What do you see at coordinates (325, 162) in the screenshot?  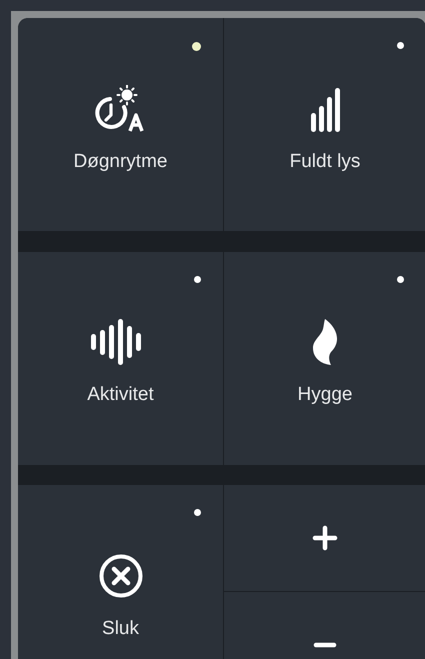 I see `mode-label: Fuldt lys` at bounding box center [325, 162].